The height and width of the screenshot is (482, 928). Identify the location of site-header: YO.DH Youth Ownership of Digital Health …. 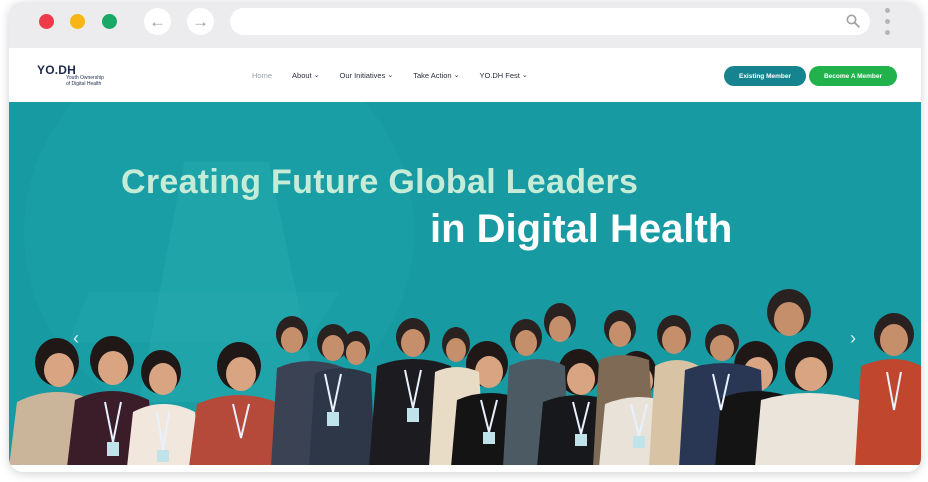
(465, 75).